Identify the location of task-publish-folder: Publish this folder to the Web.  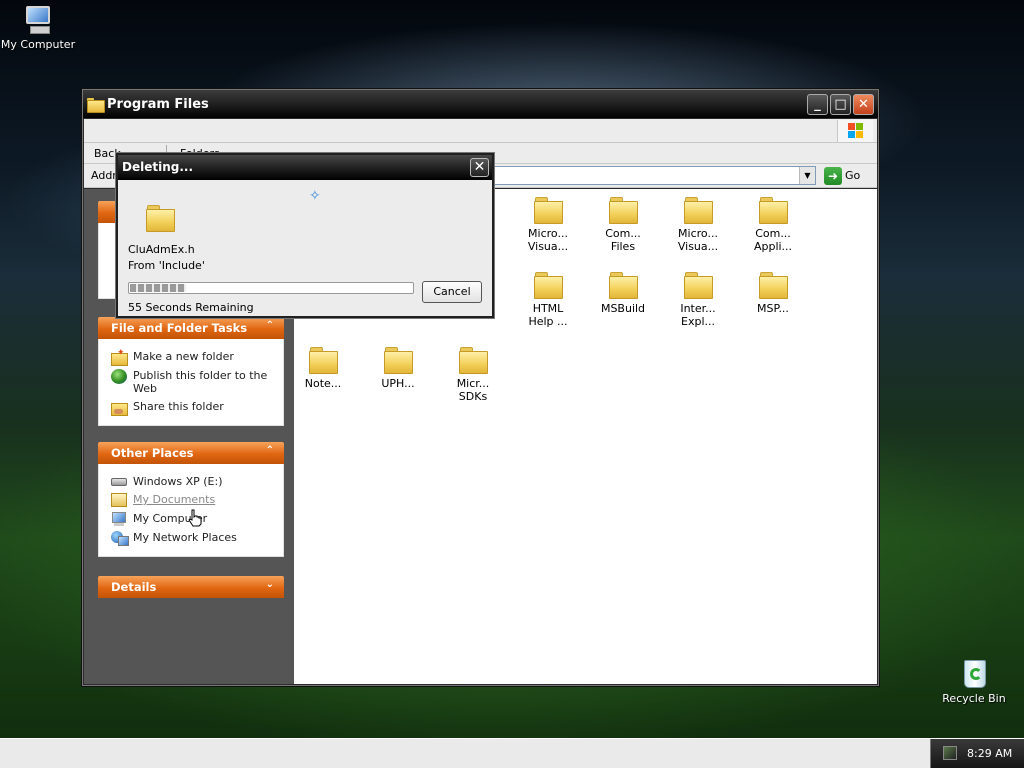
(197, 382).